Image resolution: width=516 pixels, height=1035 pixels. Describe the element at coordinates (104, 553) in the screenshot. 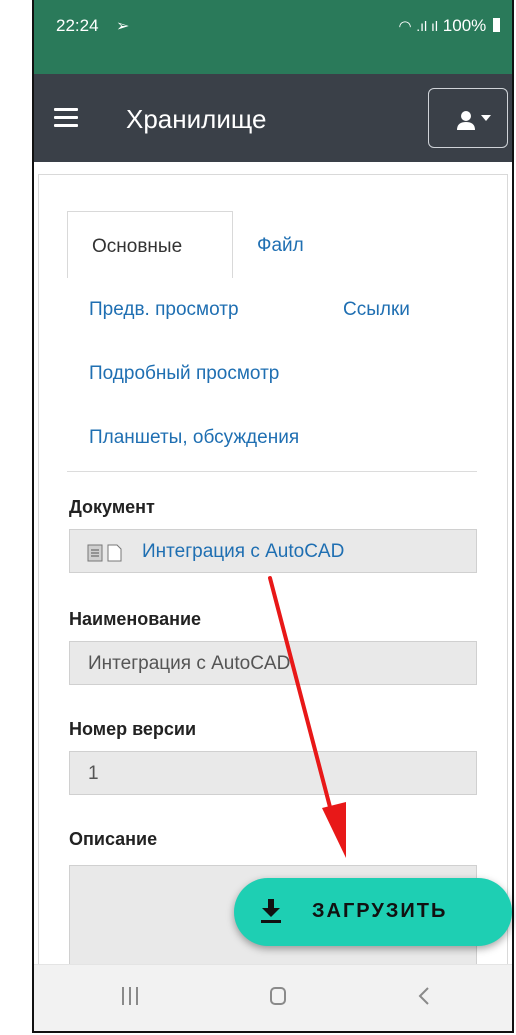

I see `document-icon` at that location.